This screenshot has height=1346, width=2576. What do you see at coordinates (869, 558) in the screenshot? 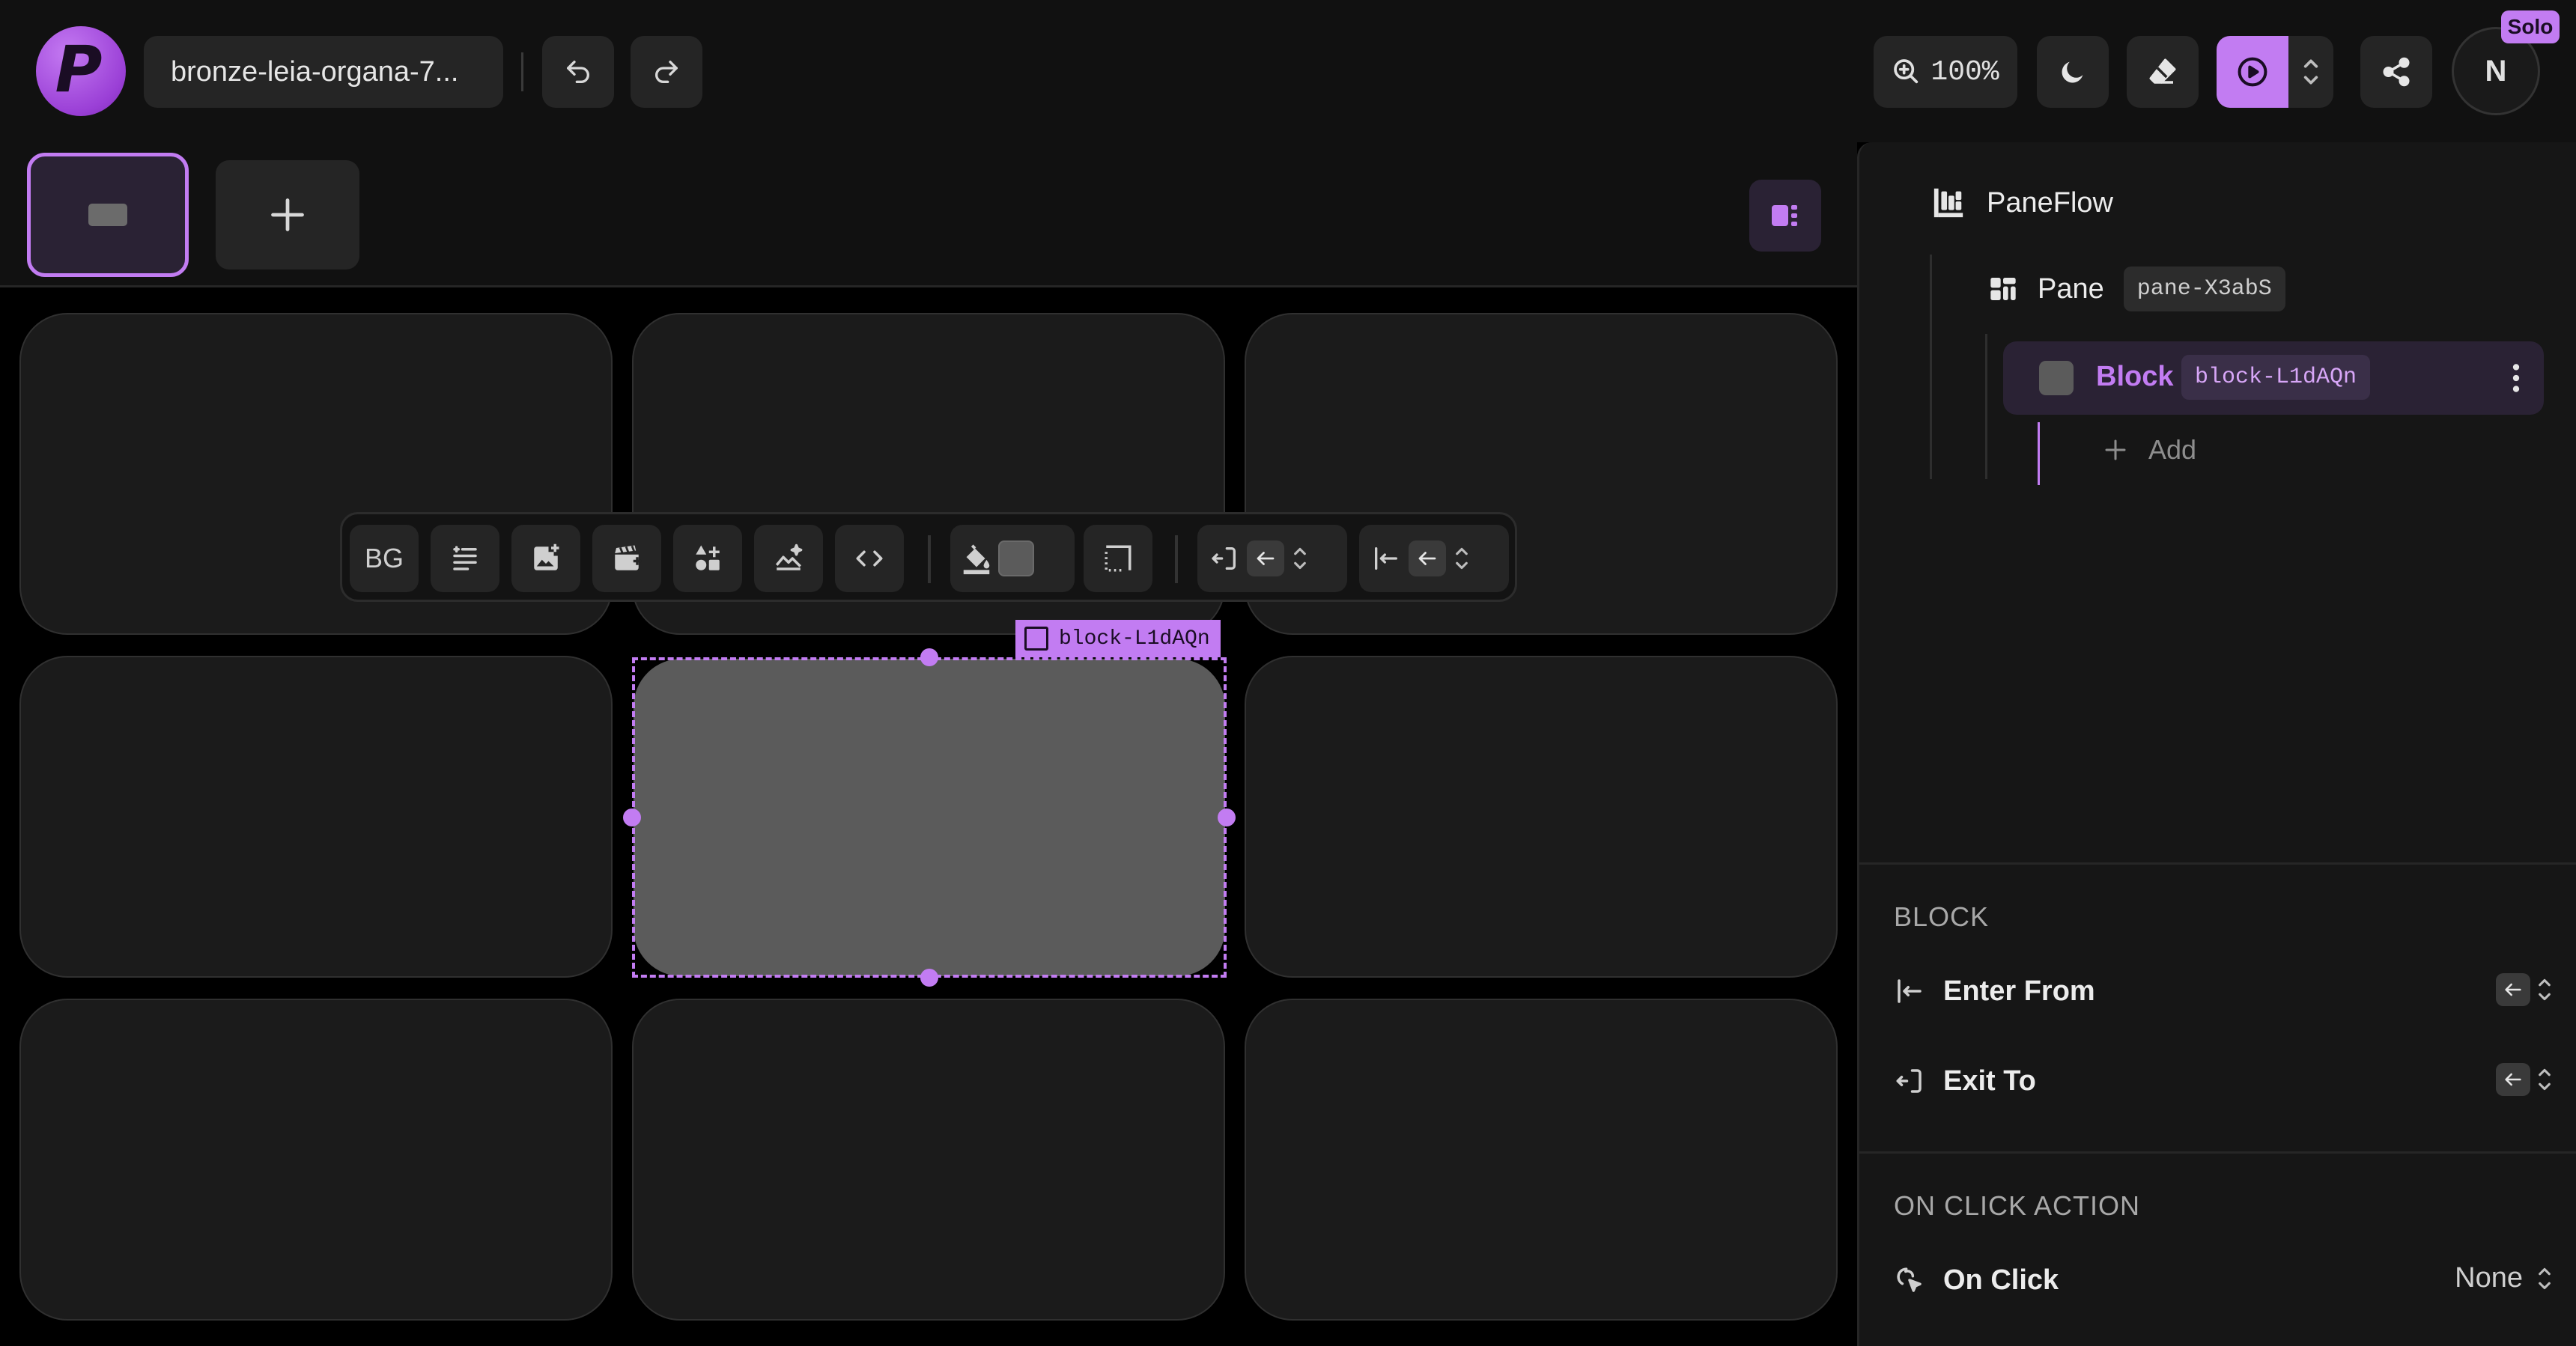
I see `code-button` at bounding box center [869, 558].